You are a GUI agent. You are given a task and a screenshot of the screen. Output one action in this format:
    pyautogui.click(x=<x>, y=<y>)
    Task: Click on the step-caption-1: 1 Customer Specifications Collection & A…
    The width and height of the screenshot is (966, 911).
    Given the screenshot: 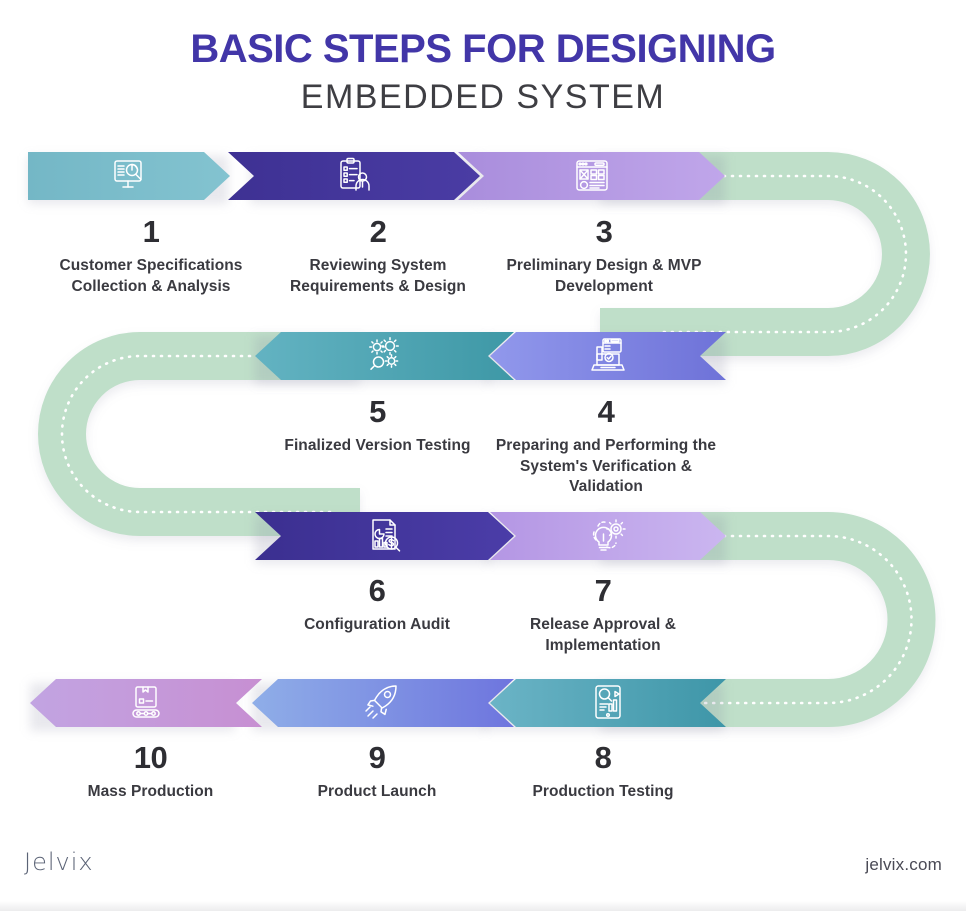 What is the action you would take?
    pyautogui.click(x=151, y=256)
    